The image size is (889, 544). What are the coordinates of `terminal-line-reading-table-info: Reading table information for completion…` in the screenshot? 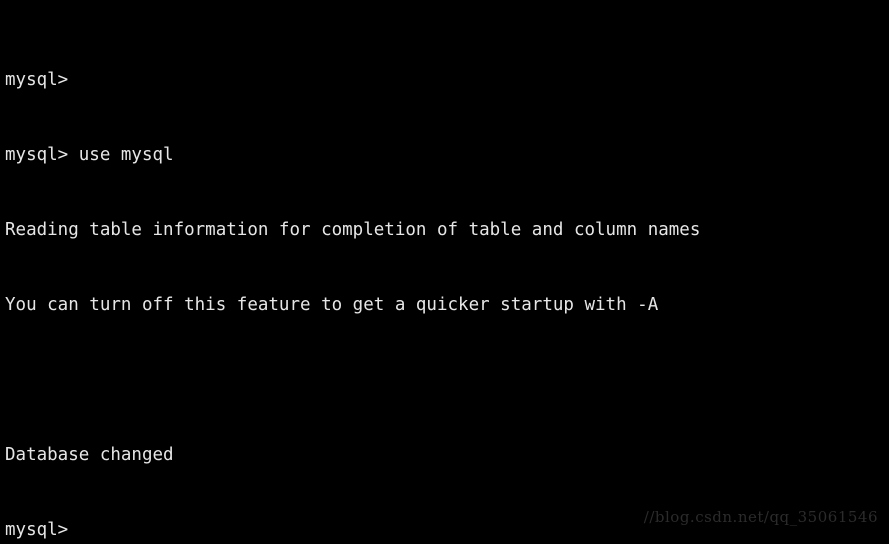 It's located at (353, 230).